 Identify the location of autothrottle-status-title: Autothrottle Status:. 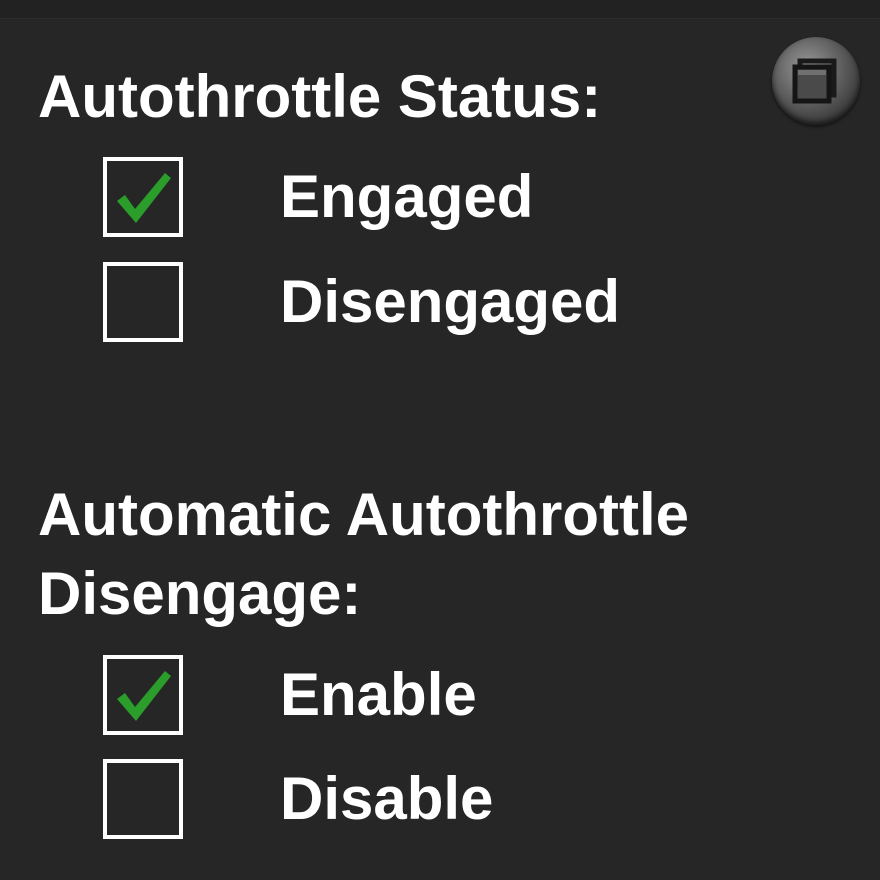
(320, 96).